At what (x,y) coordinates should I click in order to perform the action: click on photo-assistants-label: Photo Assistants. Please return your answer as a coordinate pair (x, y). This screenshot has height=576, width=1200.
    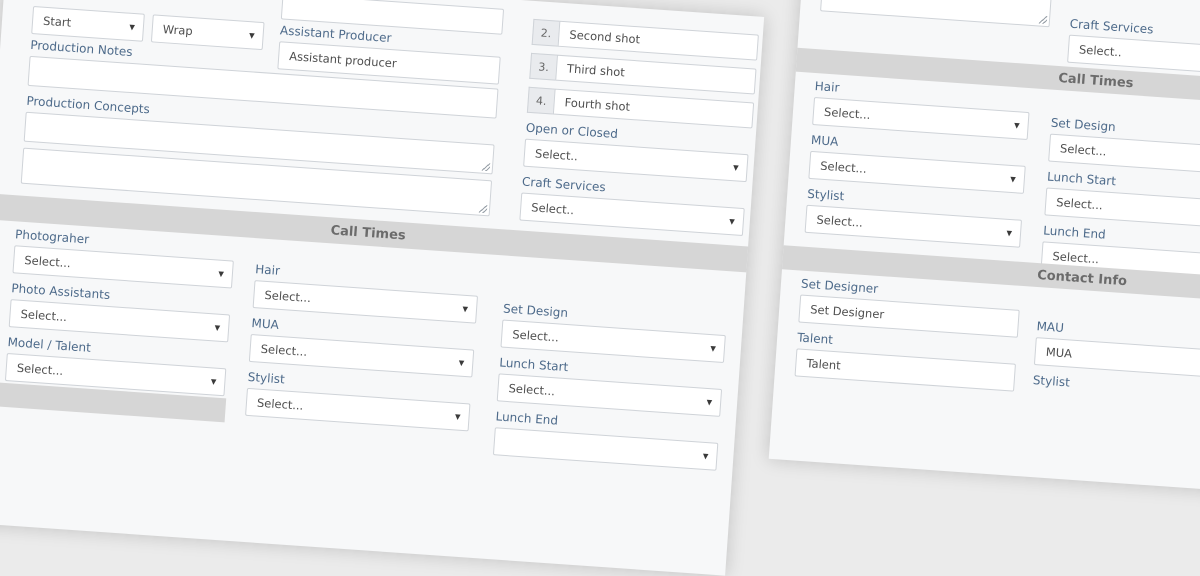
    Looking at the image, I should click on (60, 292).